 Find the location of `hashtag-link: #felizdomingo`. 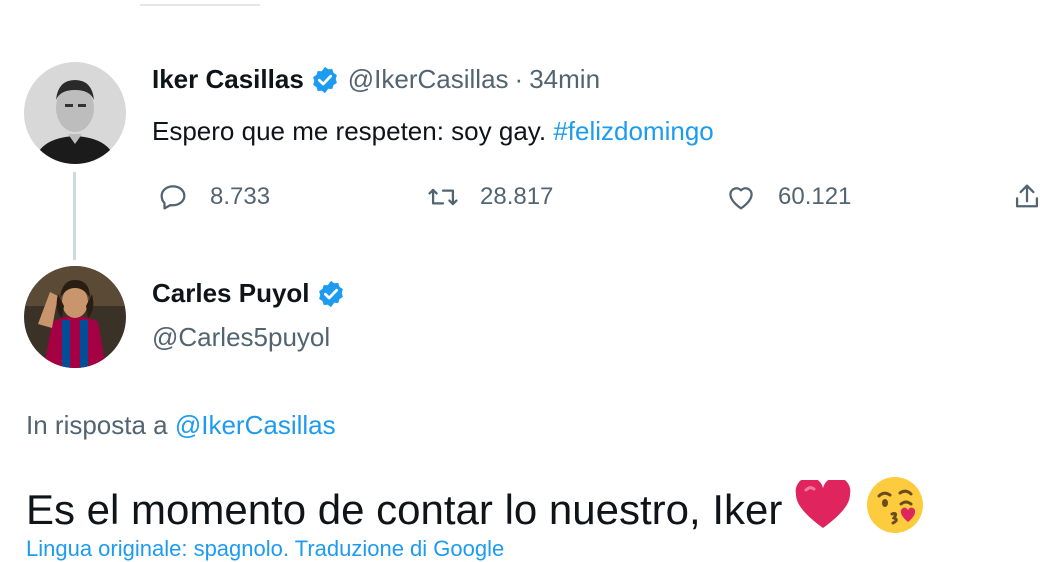

hashtag-link: #felizdomingo is located at coordinates (633, 131).